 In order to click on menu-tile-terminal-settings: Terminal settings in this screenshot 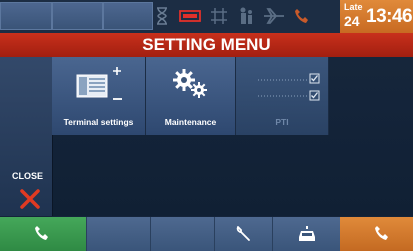, I will do `click(99, 96)`.